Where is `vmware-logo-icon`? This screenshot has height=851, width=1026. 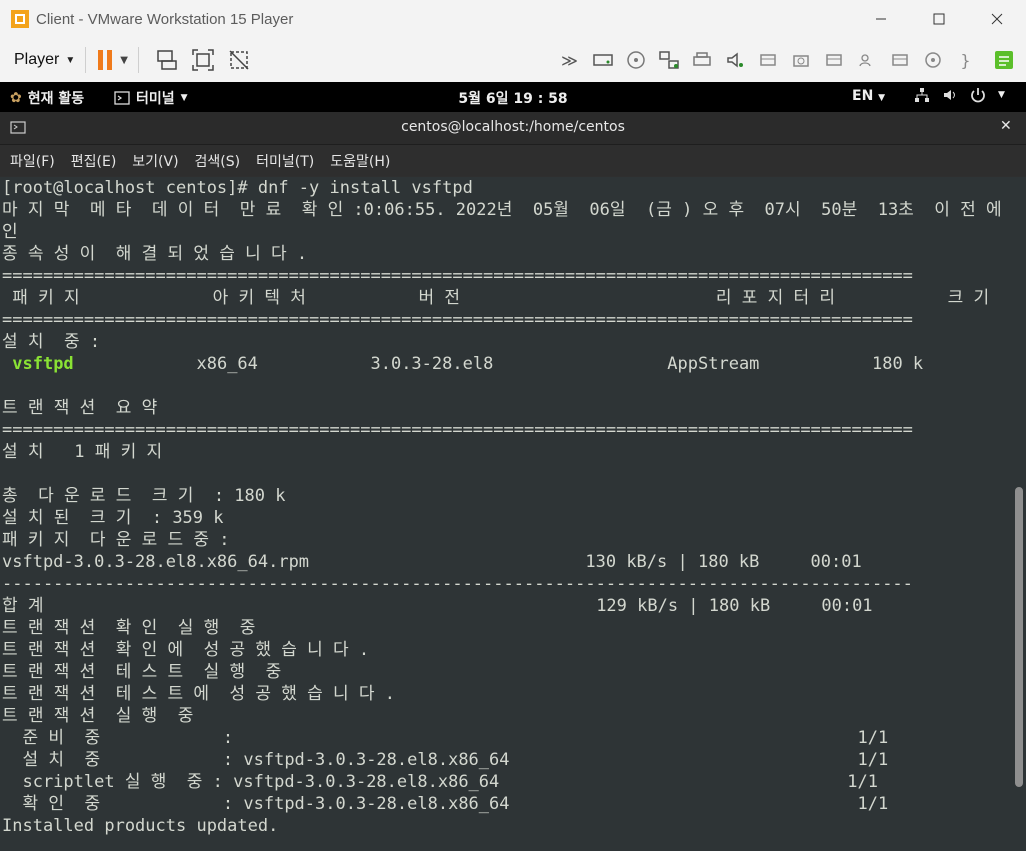 vmware-logo-icon is located at coordinates (20, 19).